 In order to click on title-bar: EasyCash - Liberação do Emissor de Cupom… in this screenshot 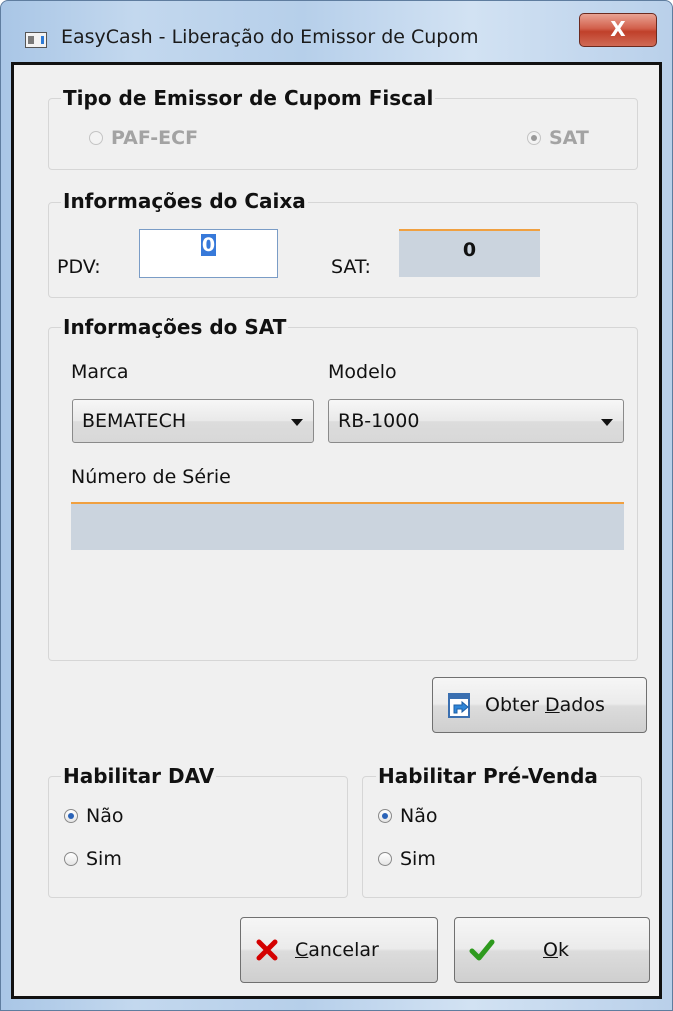, I will do `click(336, 31)`.